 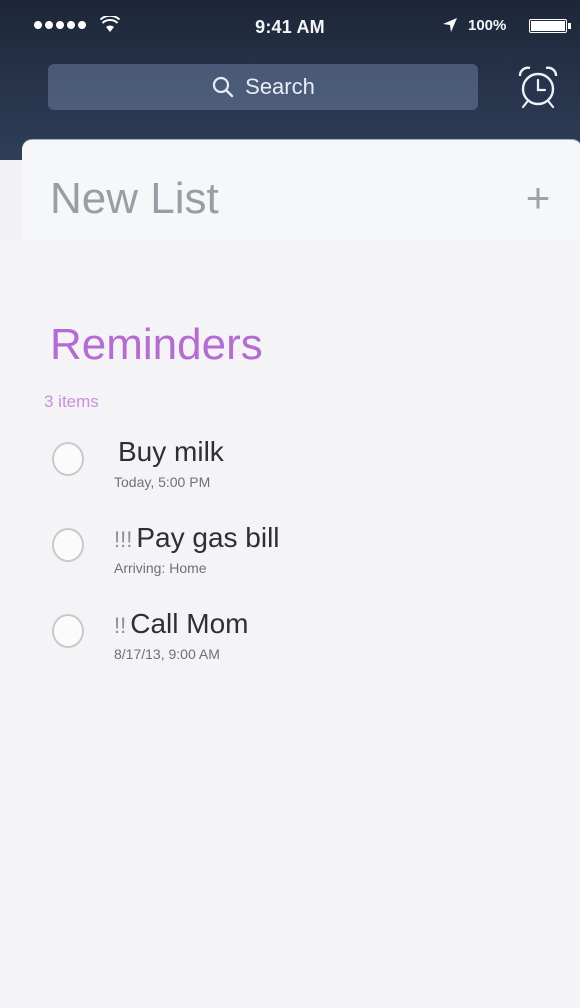 I want to click on status-bar: 9:41 AM 100%, so click(x=290, y=29).